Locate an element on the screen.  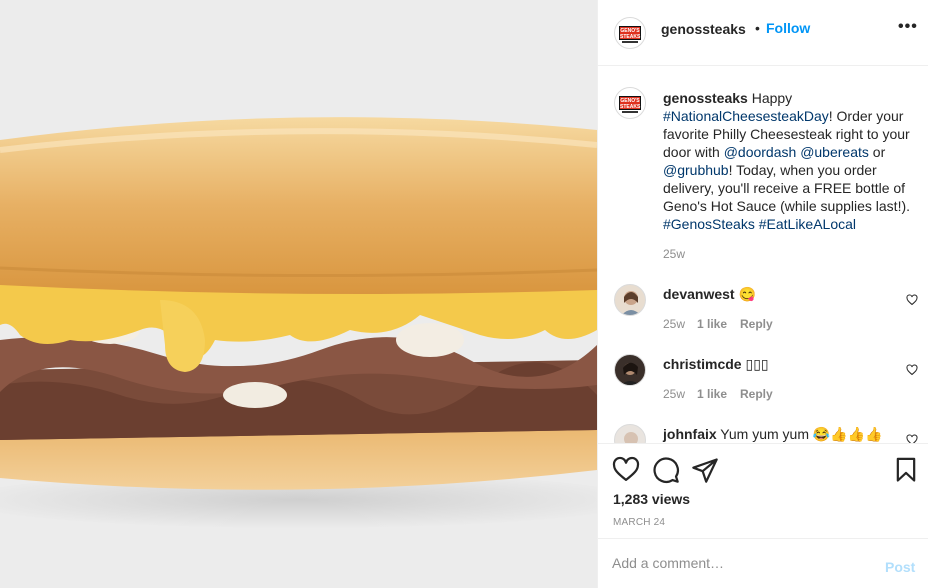
post-actions: 1,283 views MARCH 24 is located at coordinates (763, 491).